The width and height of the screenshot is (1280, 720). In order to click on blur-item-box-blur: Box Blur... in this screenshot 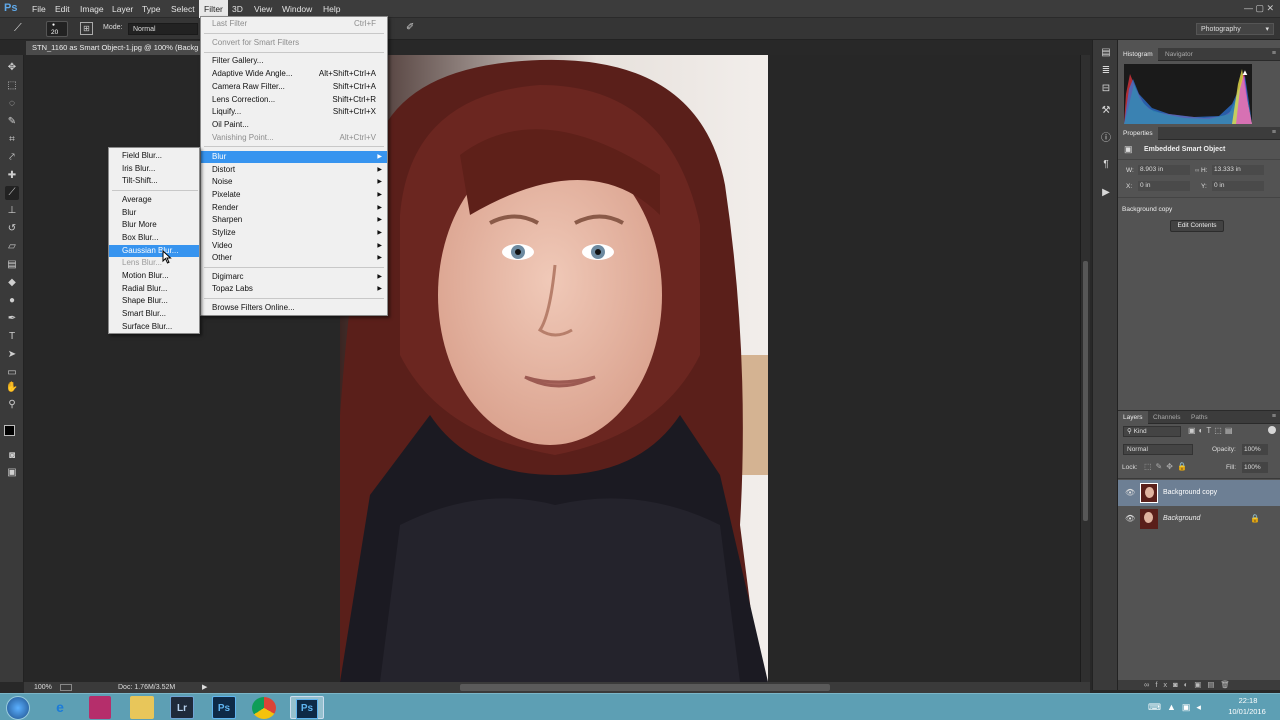, I will do `click(154, 238)`.